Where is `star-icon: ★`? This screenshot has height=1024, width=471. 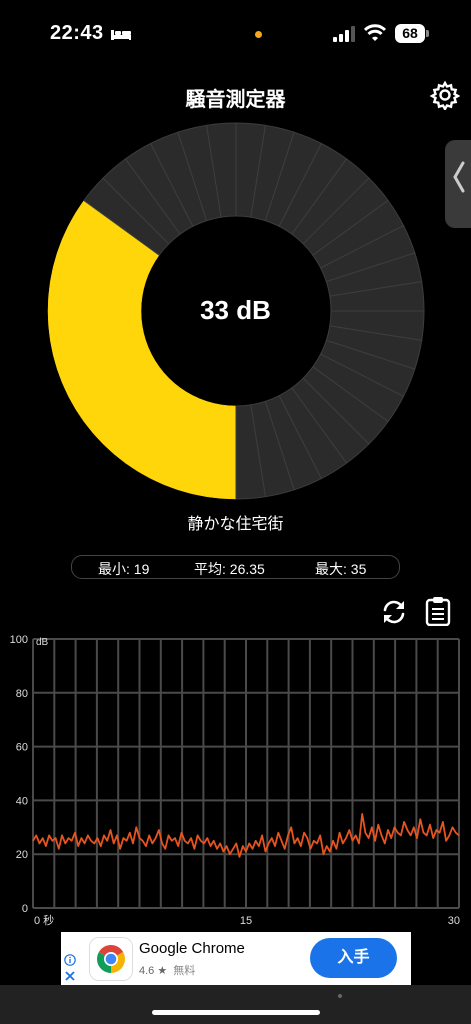 star-icon: ★ is located at coordinates (162, 971).